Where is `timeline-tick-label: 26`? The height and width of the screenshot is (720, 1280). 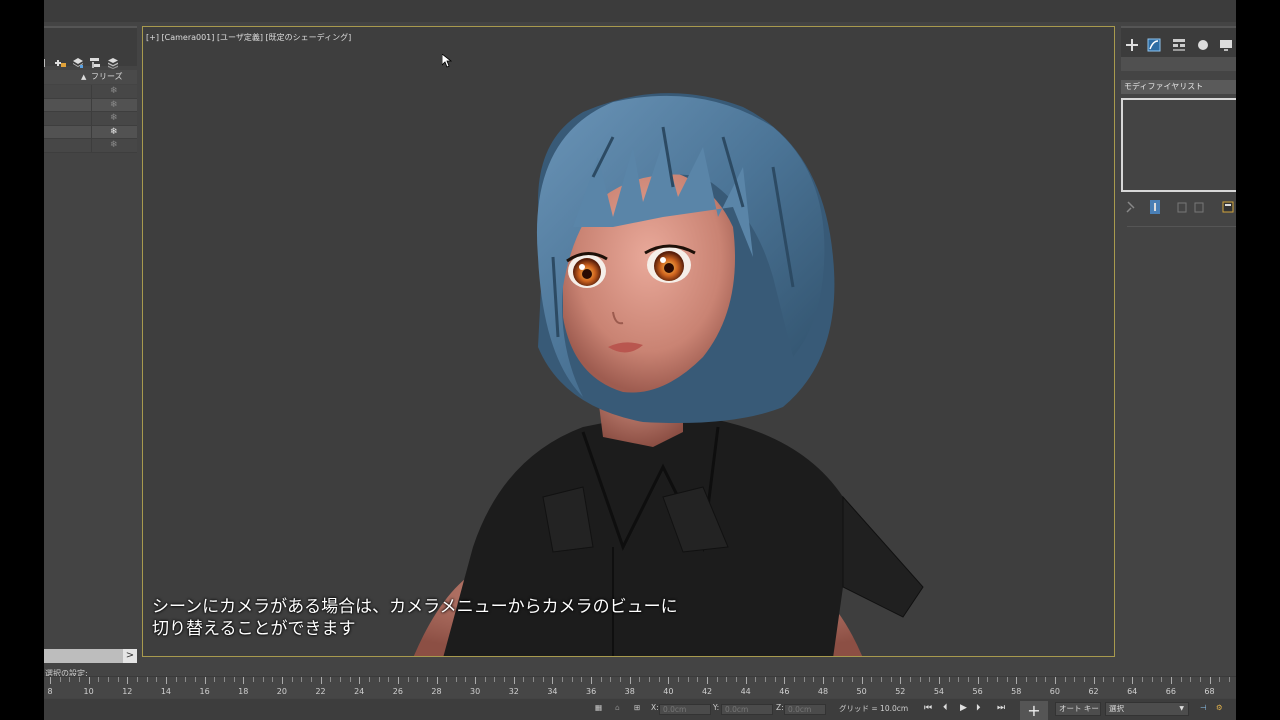
timeline-tick-label: 26 is located at coordinates (397, 691).